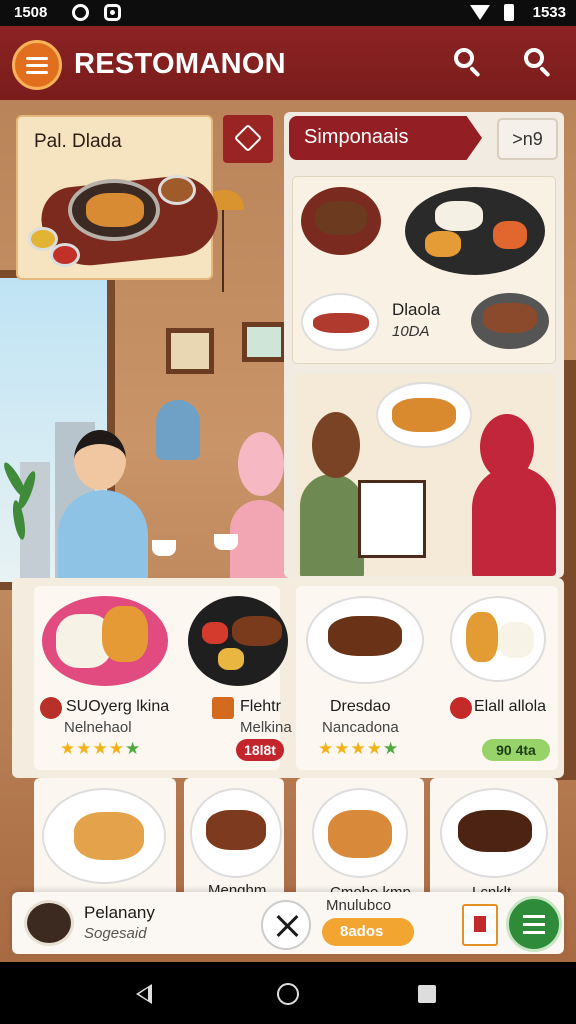  I want to click on wifi-icon, so click(480, 12).